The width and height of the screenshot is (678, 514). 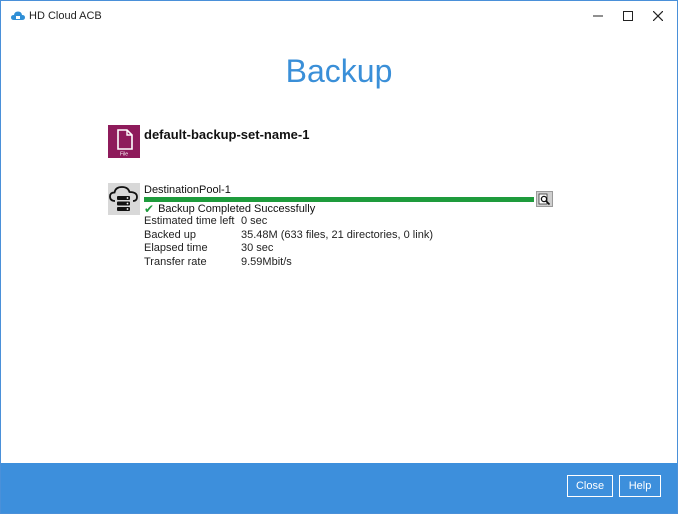 What do you see at coordinates (339, 71) in the screenshot?
I see `page-title: Backup` at bounding box center [339, 71].